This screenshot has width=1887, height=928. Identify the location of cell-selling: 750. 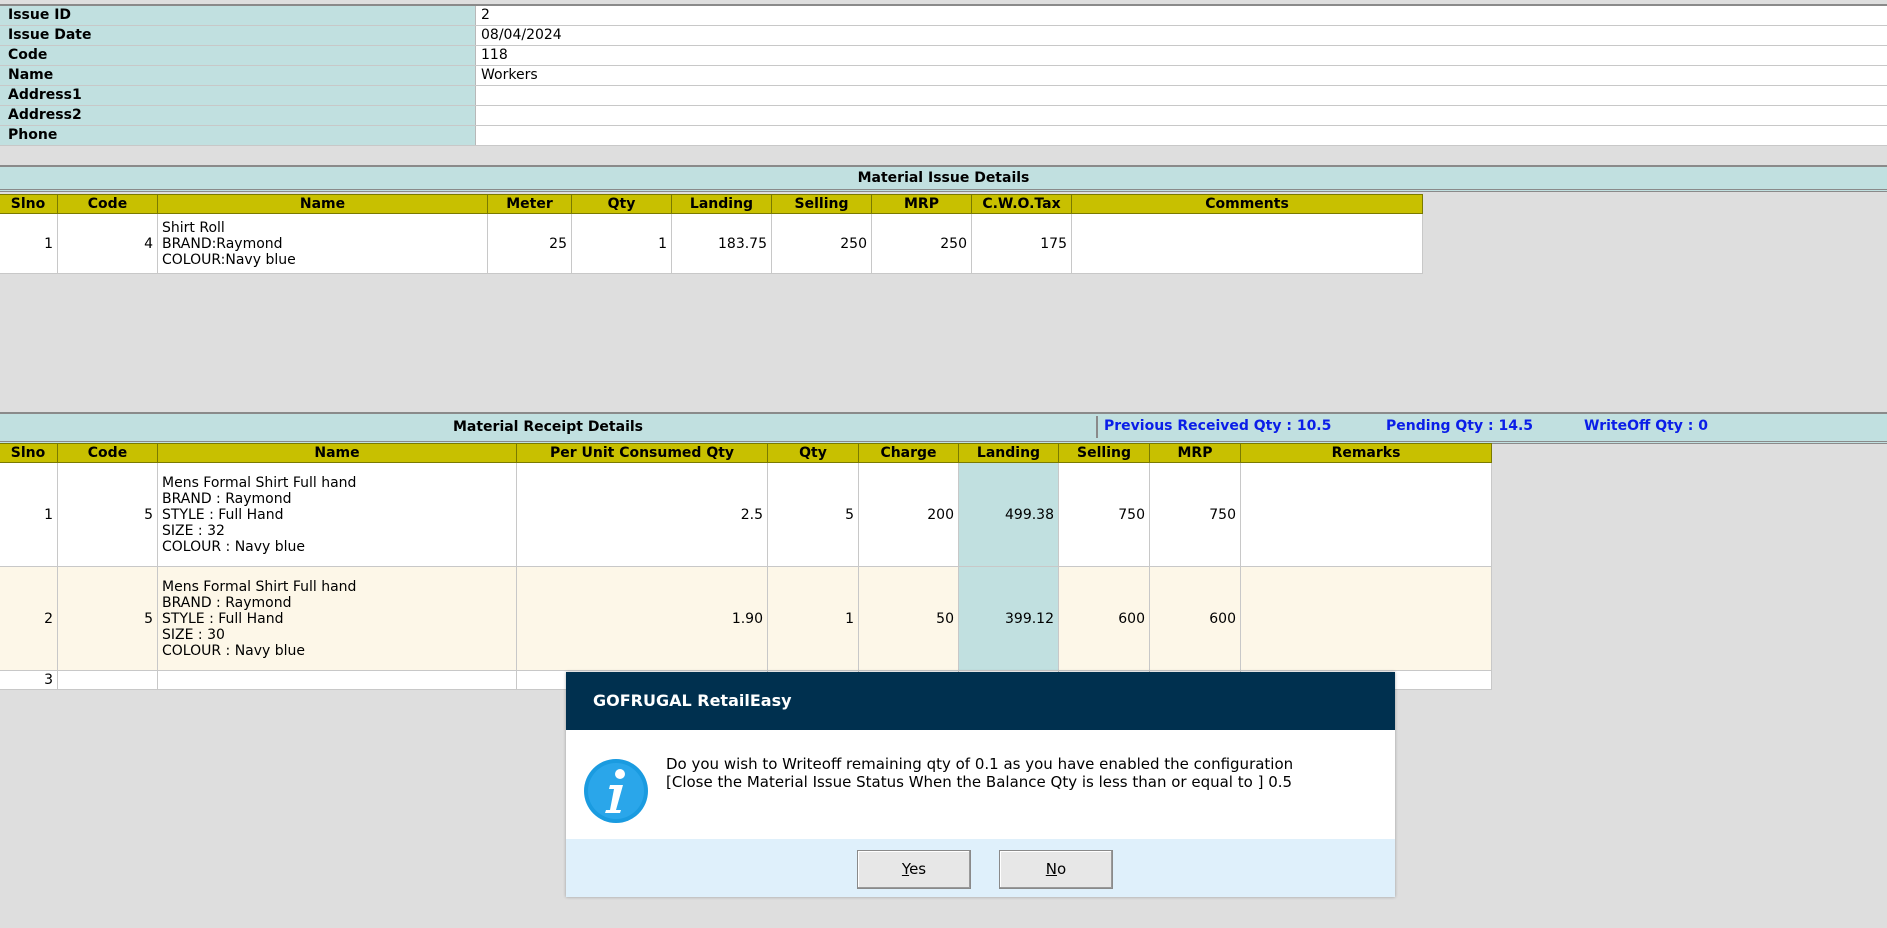
(1104, 514).